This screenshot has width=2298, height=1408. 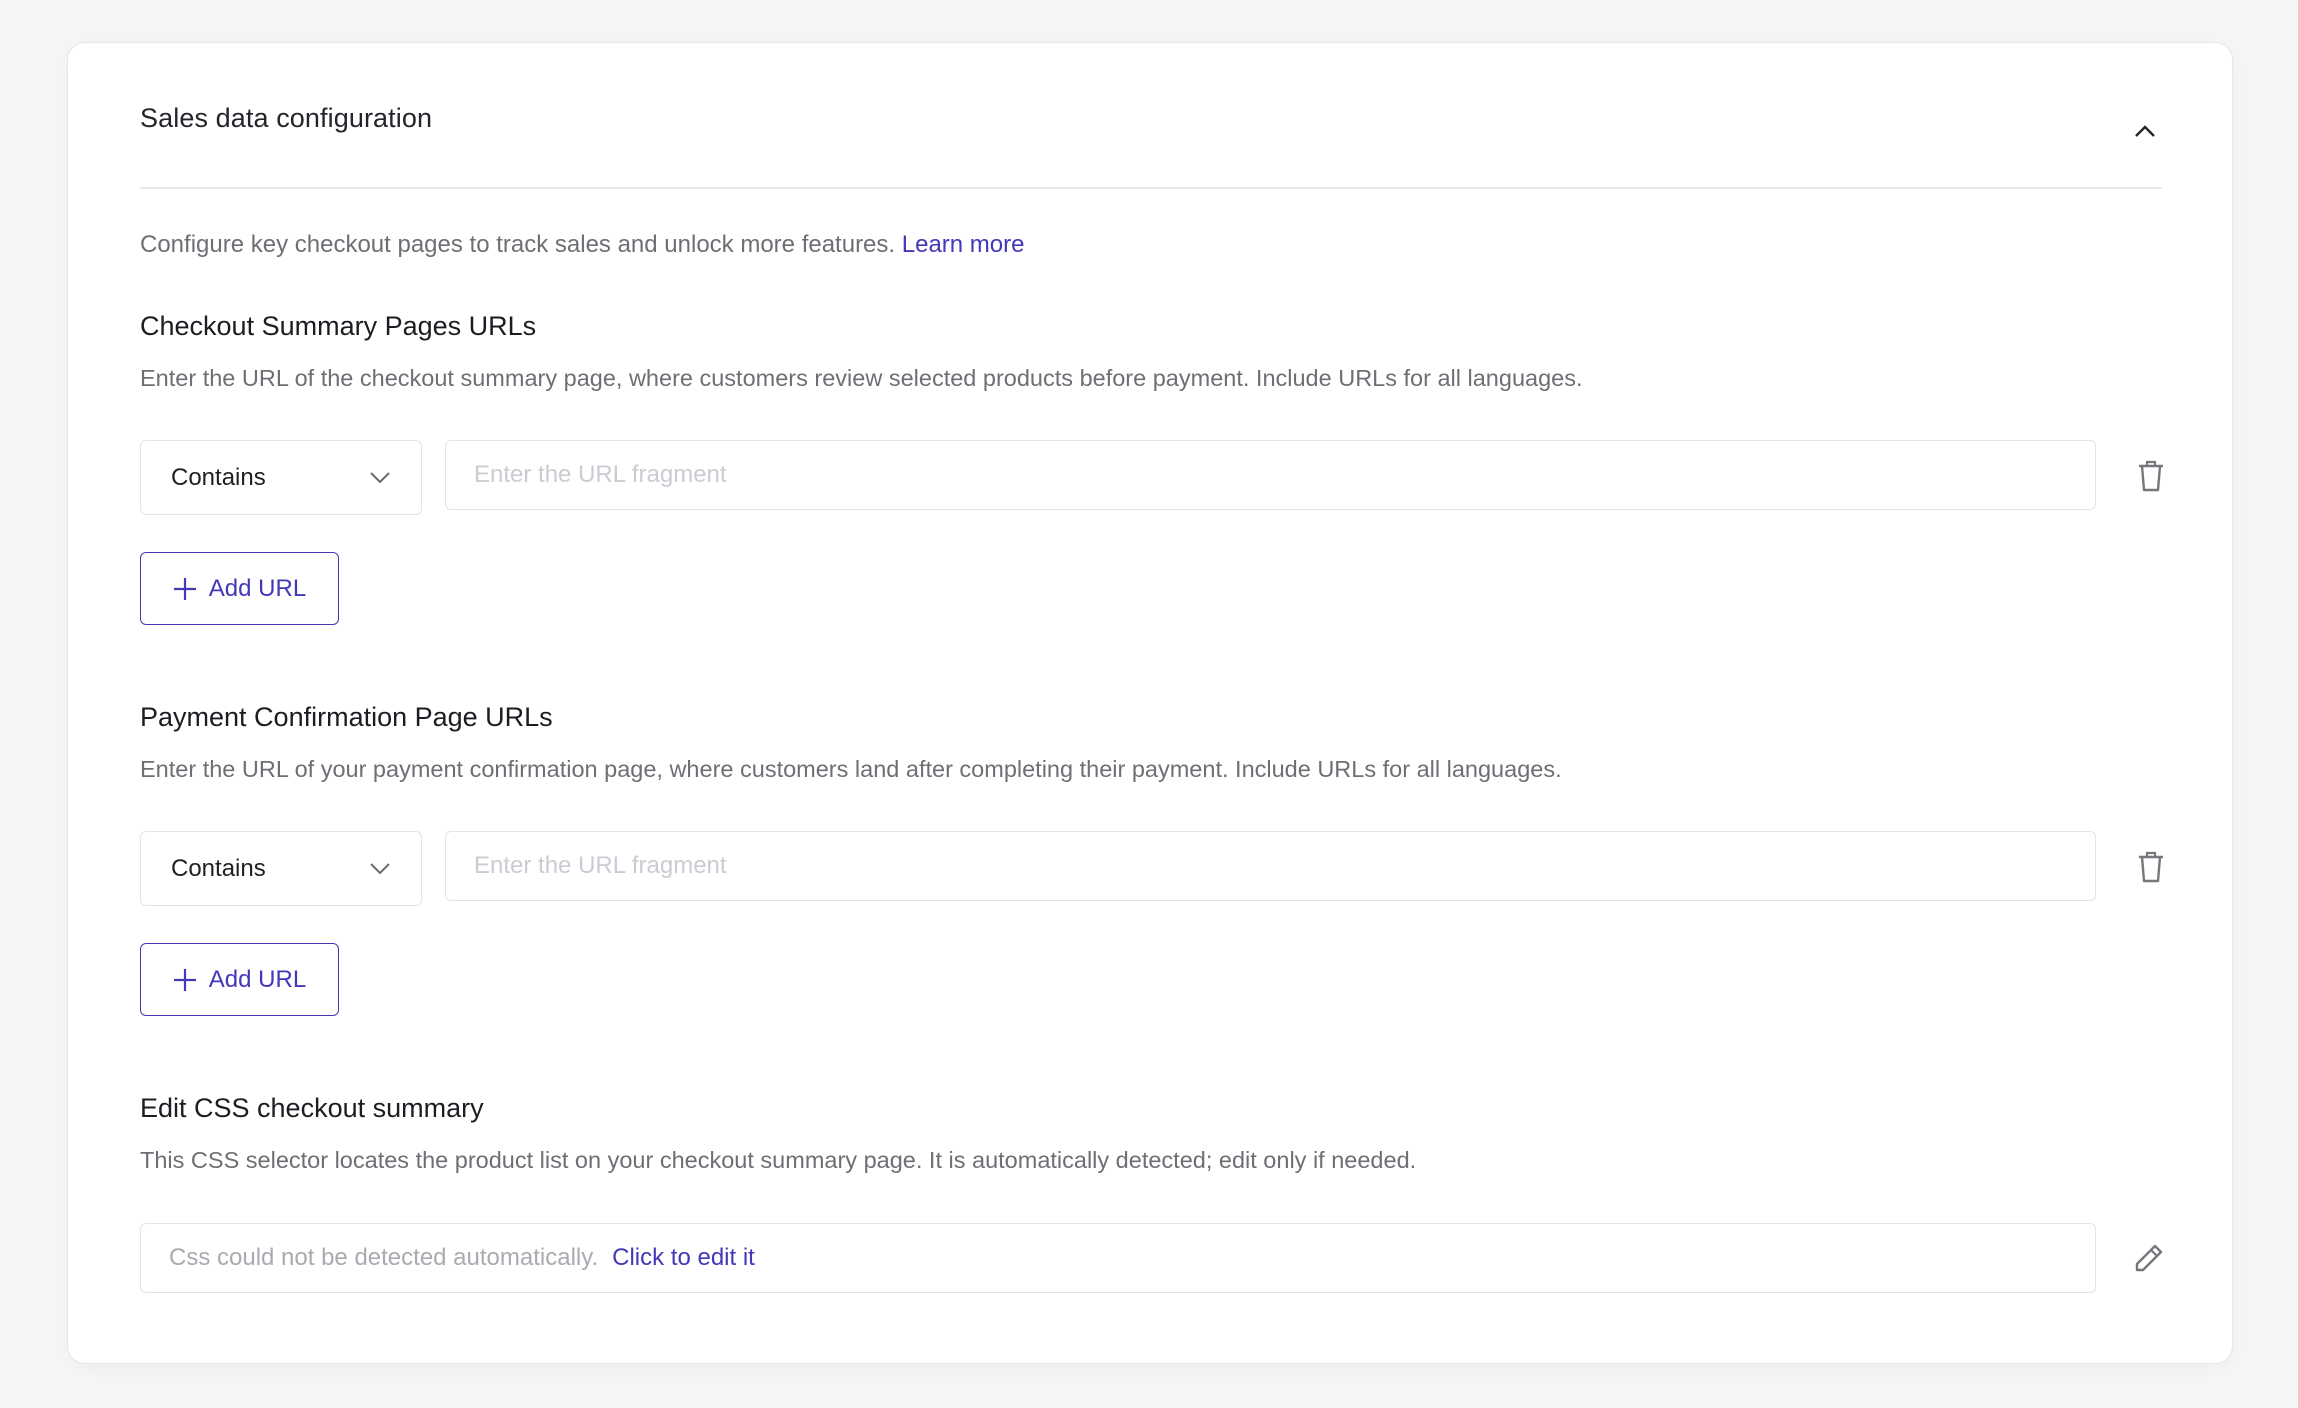 I want to click on pencil-icon, so click(x=2149, y=1258).